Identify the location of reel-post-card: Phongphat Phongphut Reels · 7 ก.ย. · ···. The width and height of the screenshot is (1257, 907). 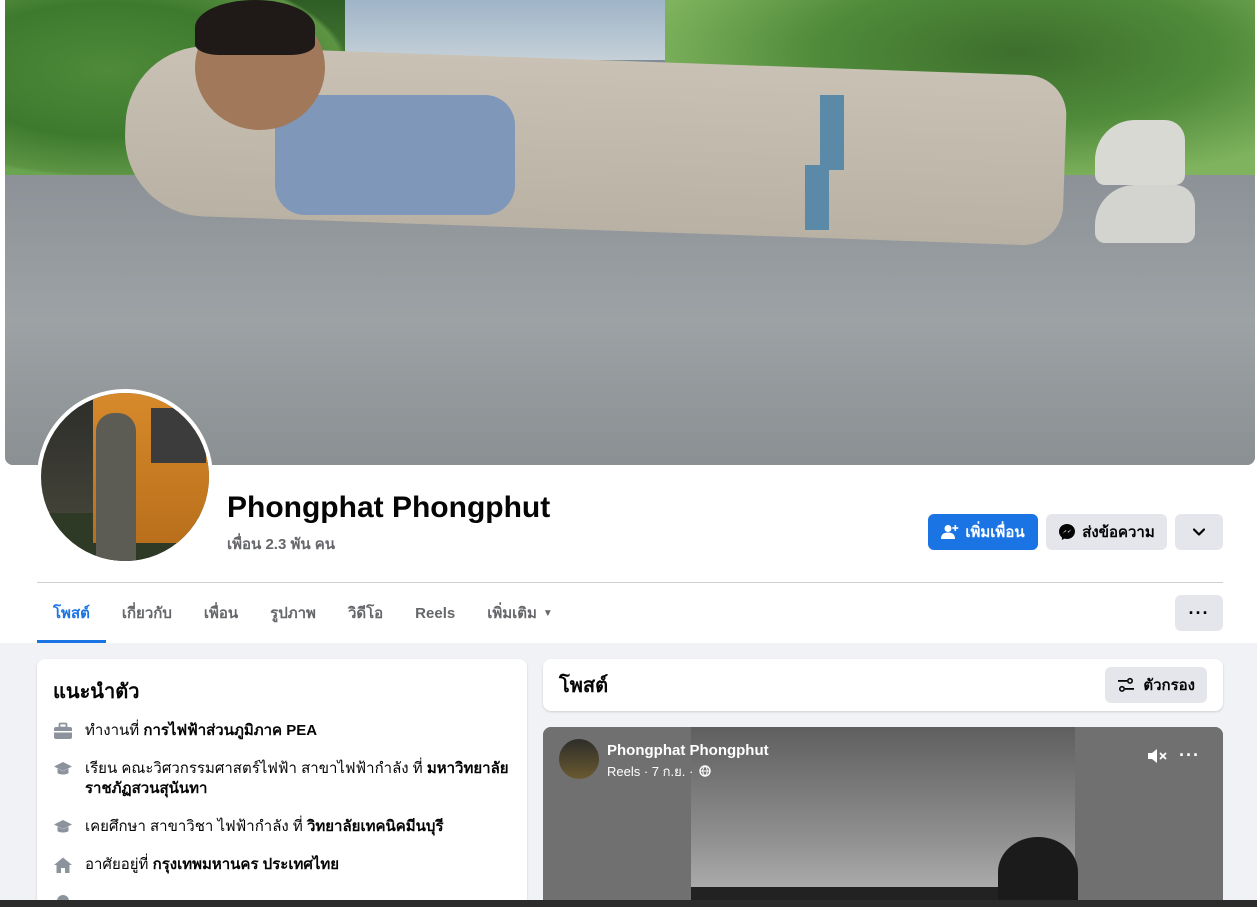
(883, 817).